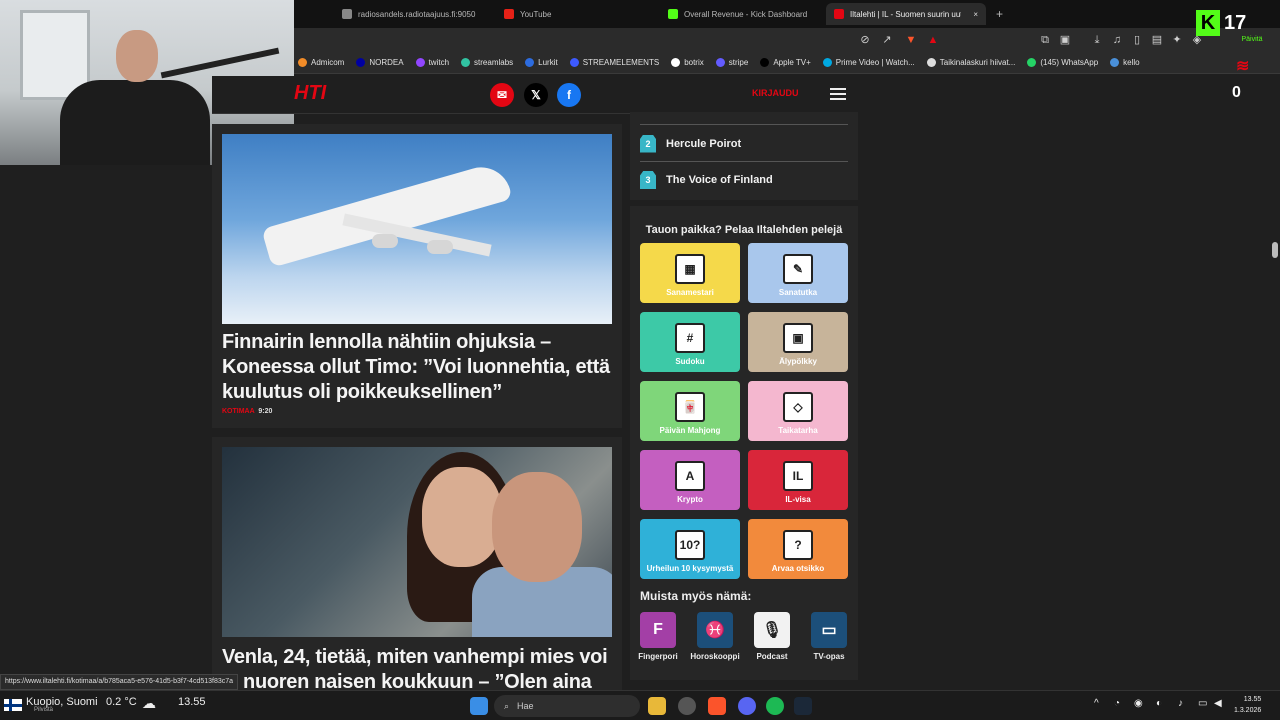  What do you see at coordinates (1065, 40) in the screenshot?
I see `screenshot-icon: ▣` at bounding box center [1065, 40].